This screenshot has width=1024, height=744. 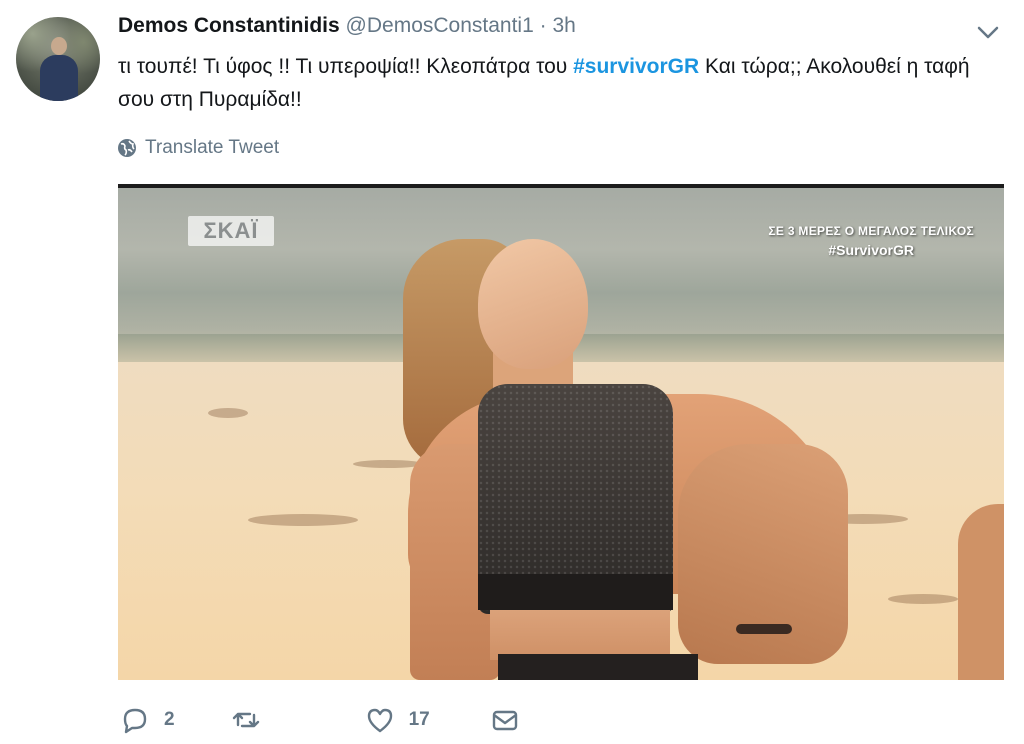 I want to click on like-button: 17, so click(x=397, y=720).